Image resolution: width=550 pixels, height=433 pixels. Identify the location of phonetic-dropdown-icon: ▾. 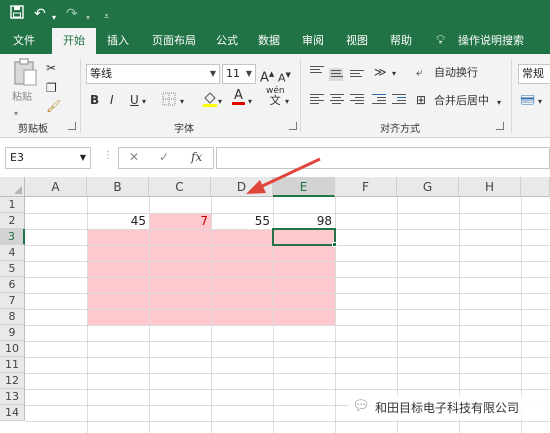
(287, 102).